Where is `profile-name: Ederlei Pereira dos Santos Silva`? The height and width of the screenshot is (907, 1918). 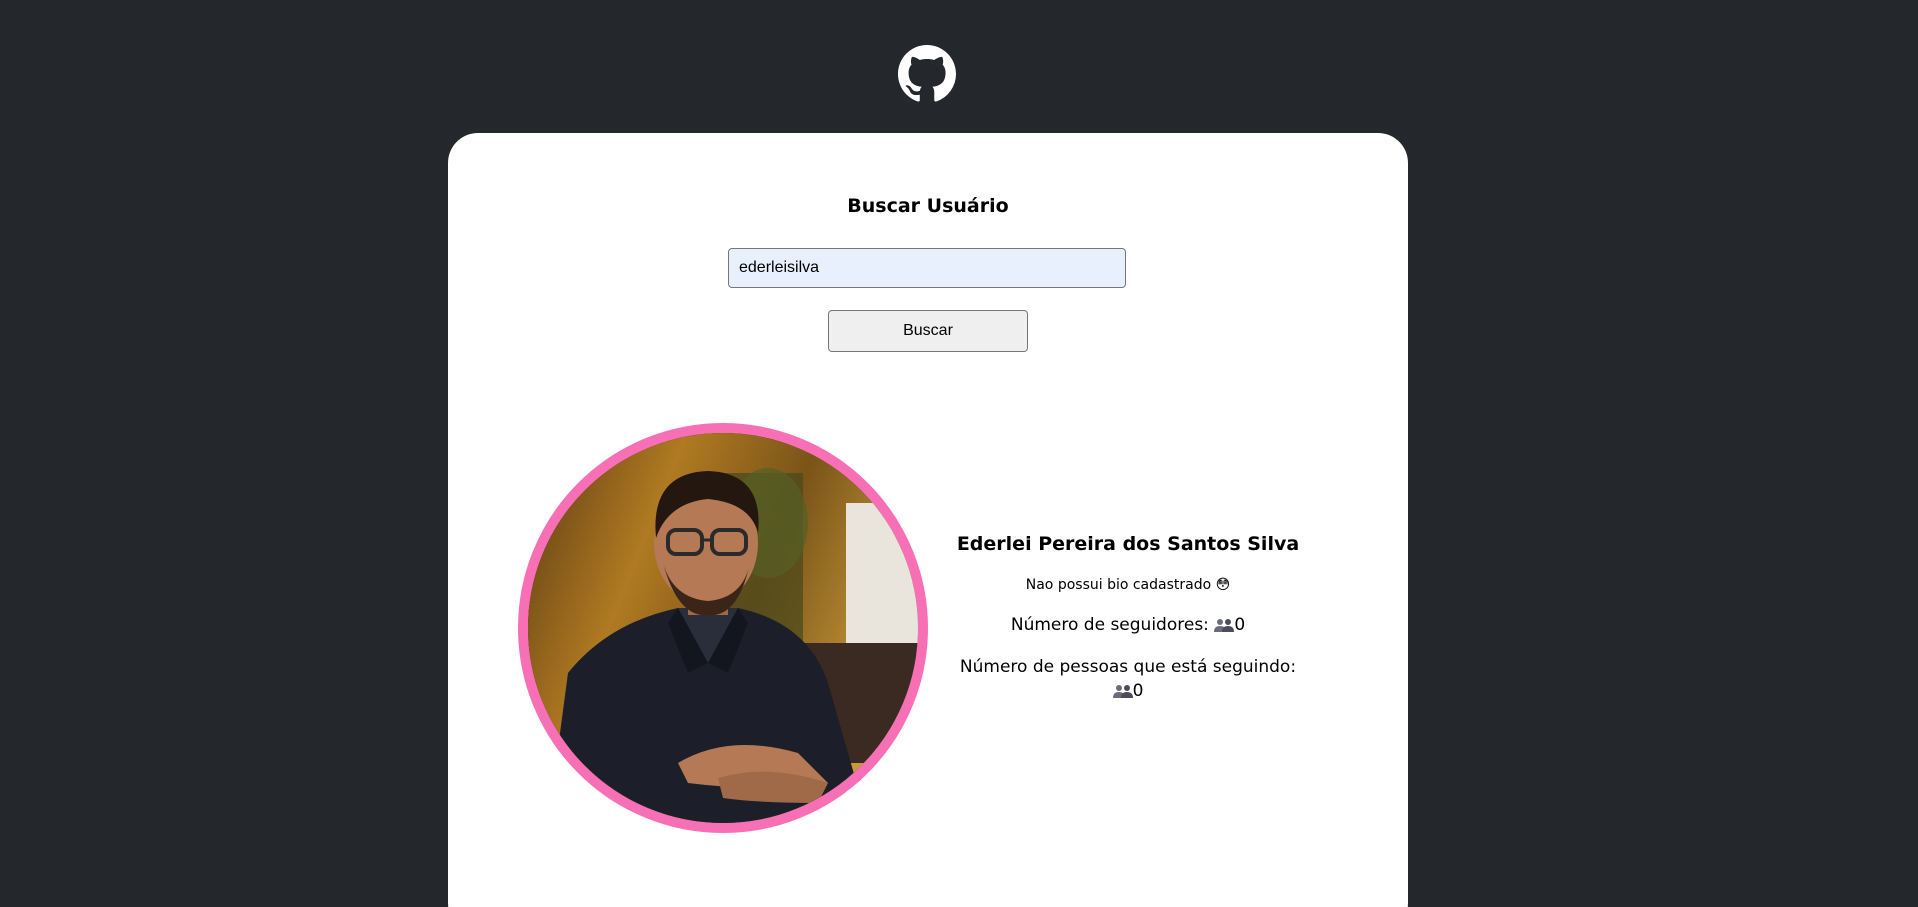 profile-name: Ederlei Pereira dos Santos Silva is located at coordinates (1128, 544).